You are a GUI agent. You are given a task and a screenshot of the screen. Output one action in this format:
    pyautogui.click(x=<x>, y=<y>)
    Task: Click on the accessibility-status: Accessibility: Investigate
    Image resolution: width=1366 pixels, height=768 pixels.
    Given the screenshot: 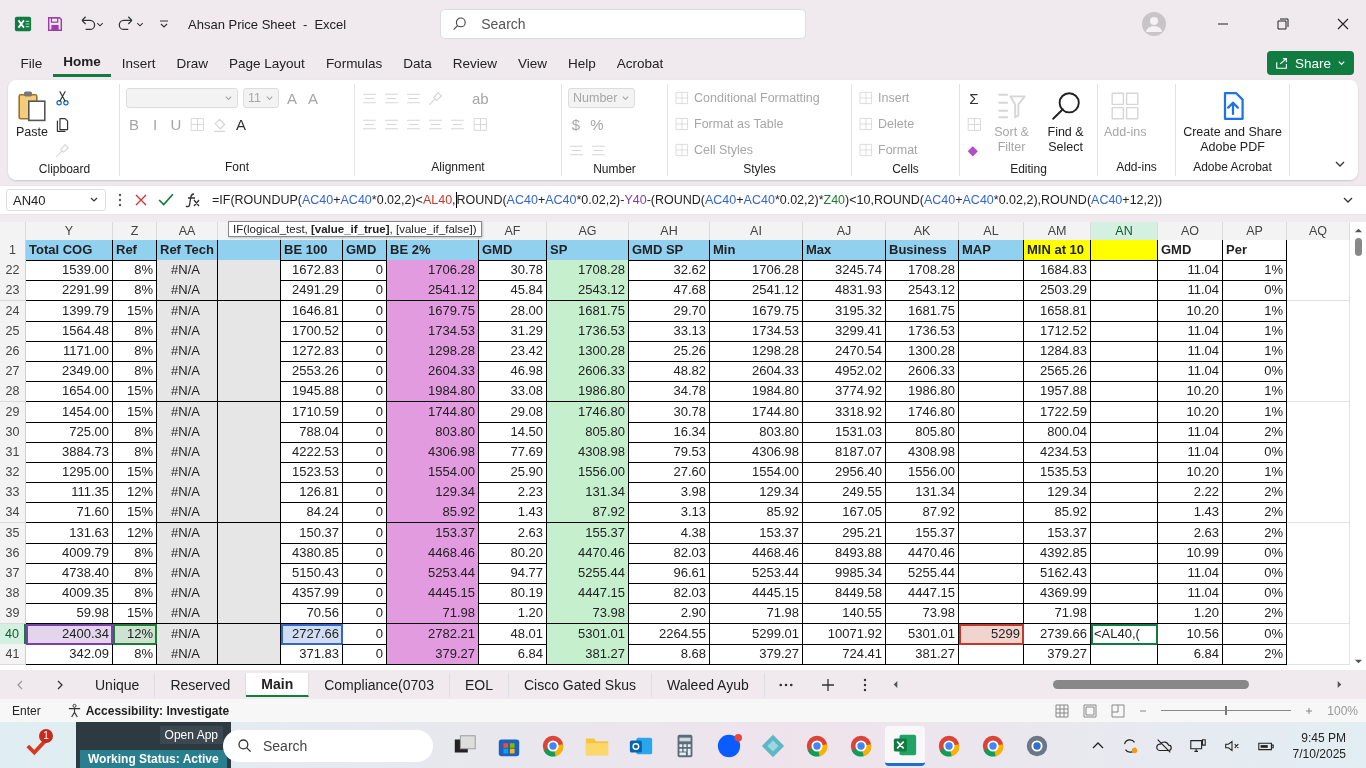 What is the action you would take?
    pyautogui.click(x=157, y=710)
    